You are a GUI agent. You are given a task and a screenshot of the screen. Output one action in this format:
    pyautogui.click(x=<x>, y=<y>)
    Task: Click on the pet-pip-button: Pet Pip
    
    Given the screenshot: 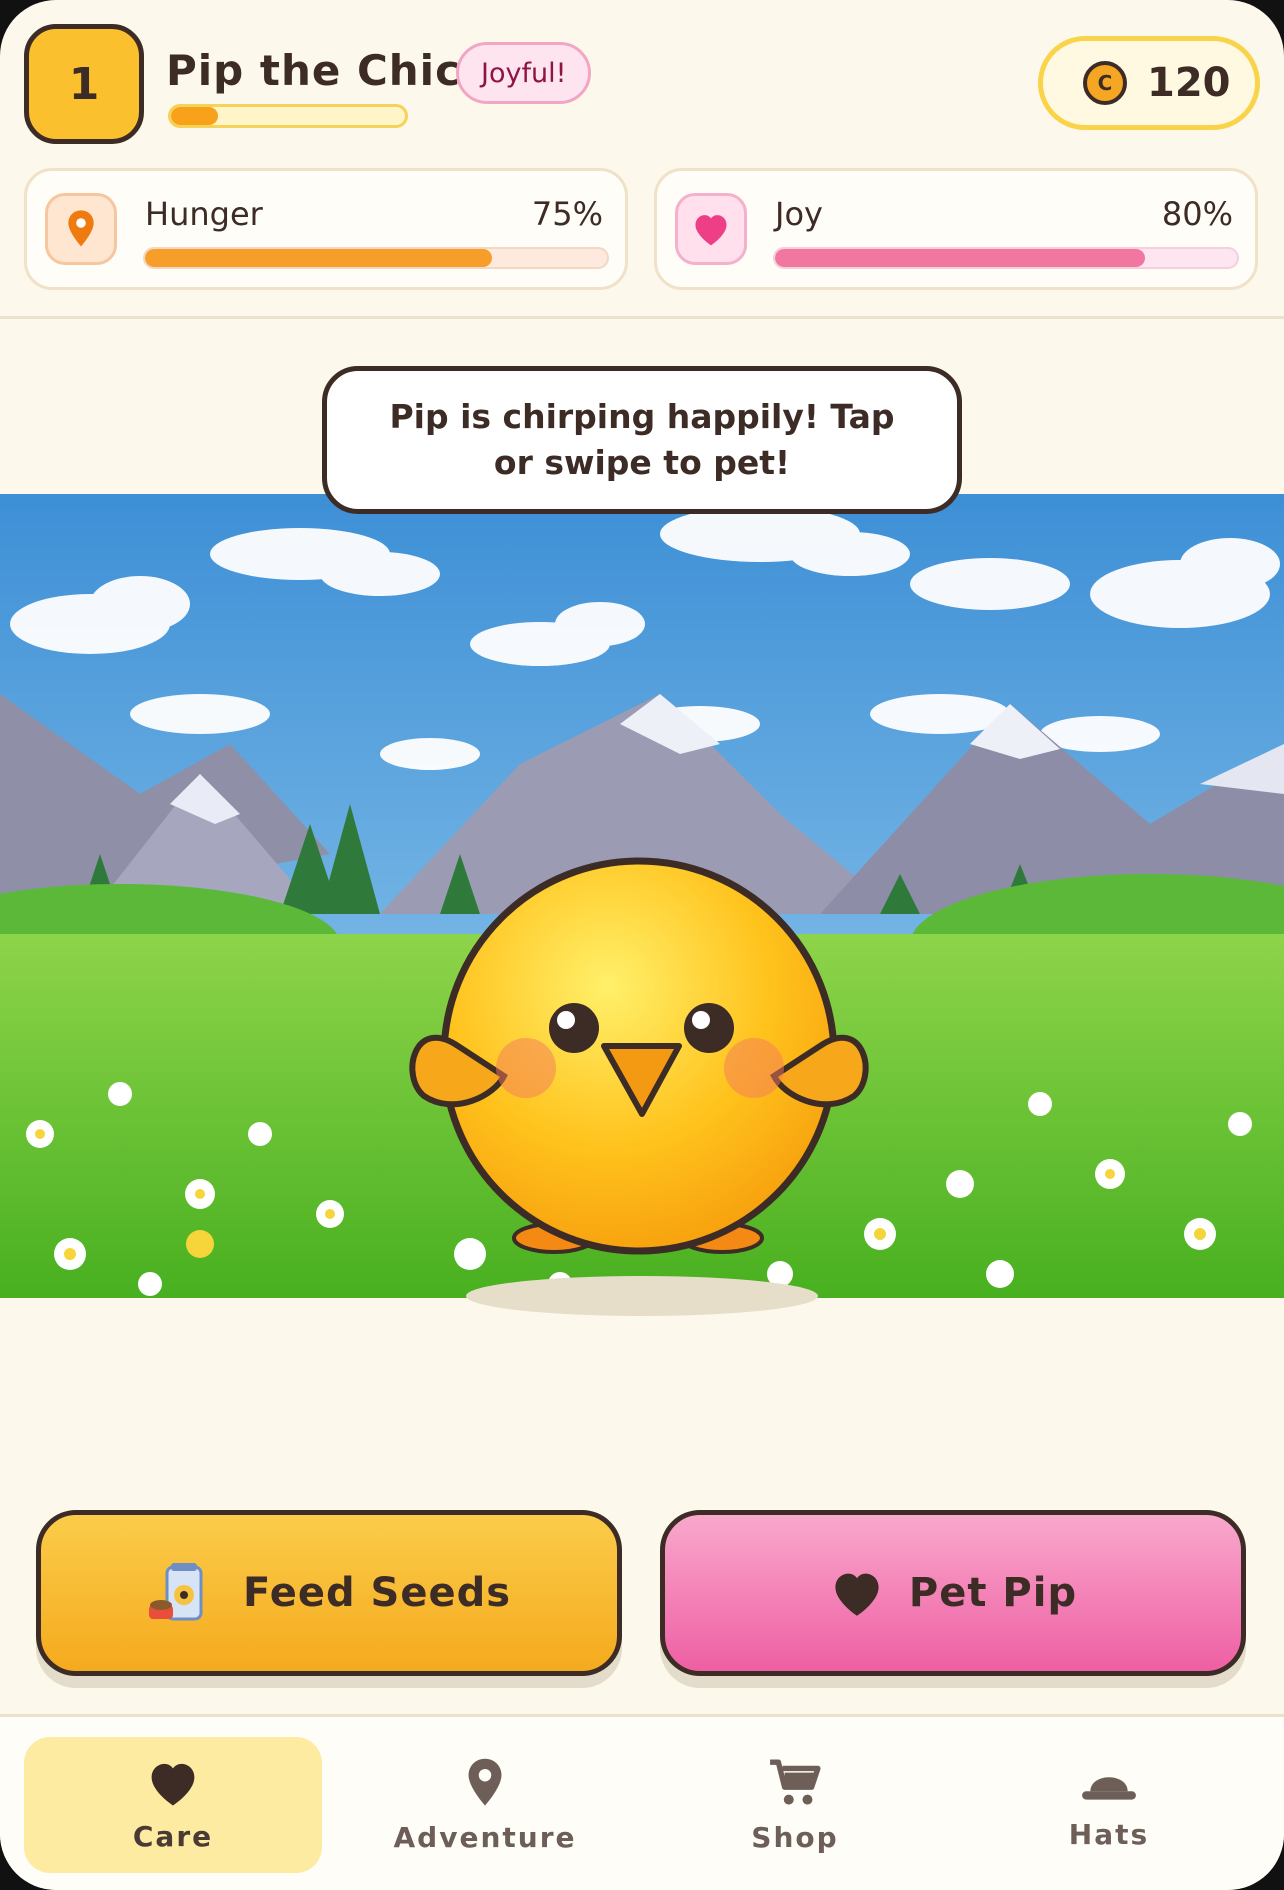 What is the action you would take?
    pyautogui.click(x=953, y=1593)
    